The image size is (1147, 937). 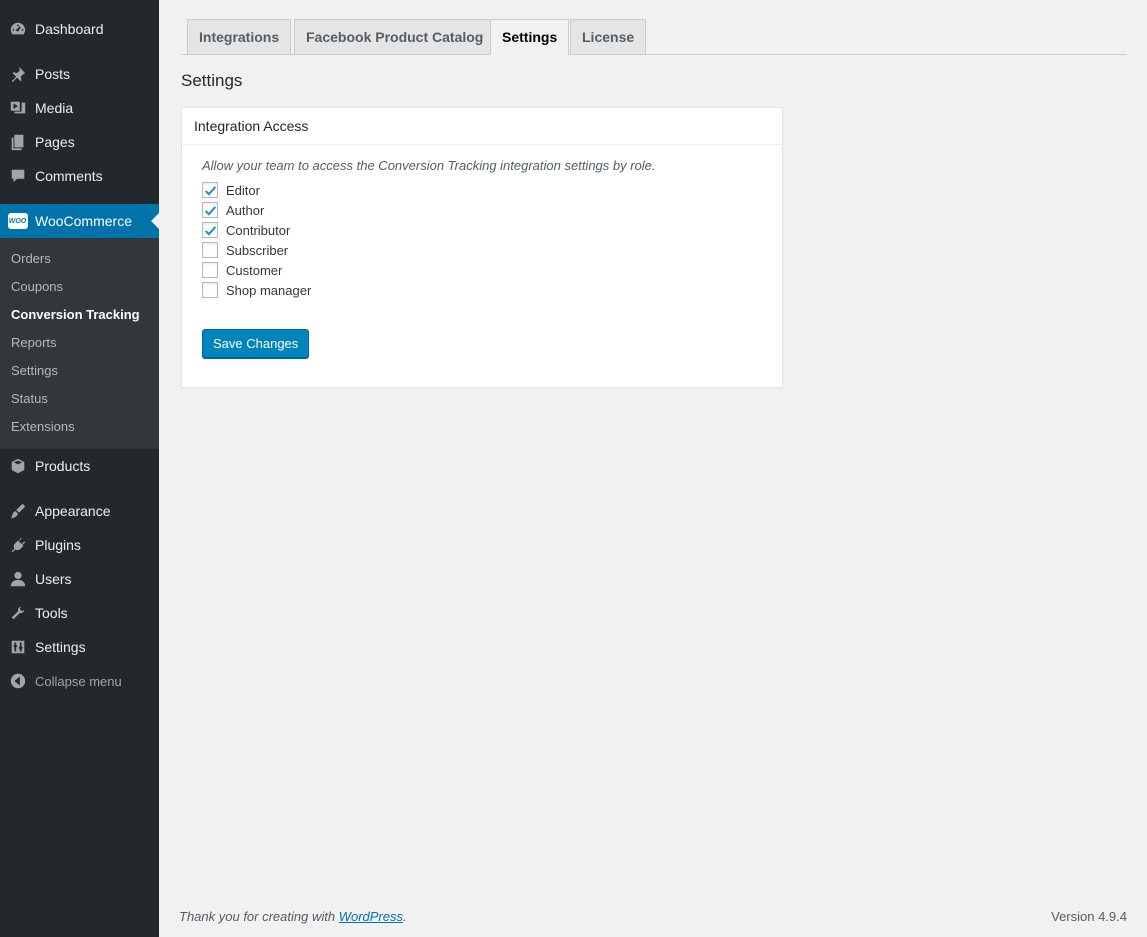 I want to click on role-option-shop-manager: Shop manager, so click(x=256, y=290).